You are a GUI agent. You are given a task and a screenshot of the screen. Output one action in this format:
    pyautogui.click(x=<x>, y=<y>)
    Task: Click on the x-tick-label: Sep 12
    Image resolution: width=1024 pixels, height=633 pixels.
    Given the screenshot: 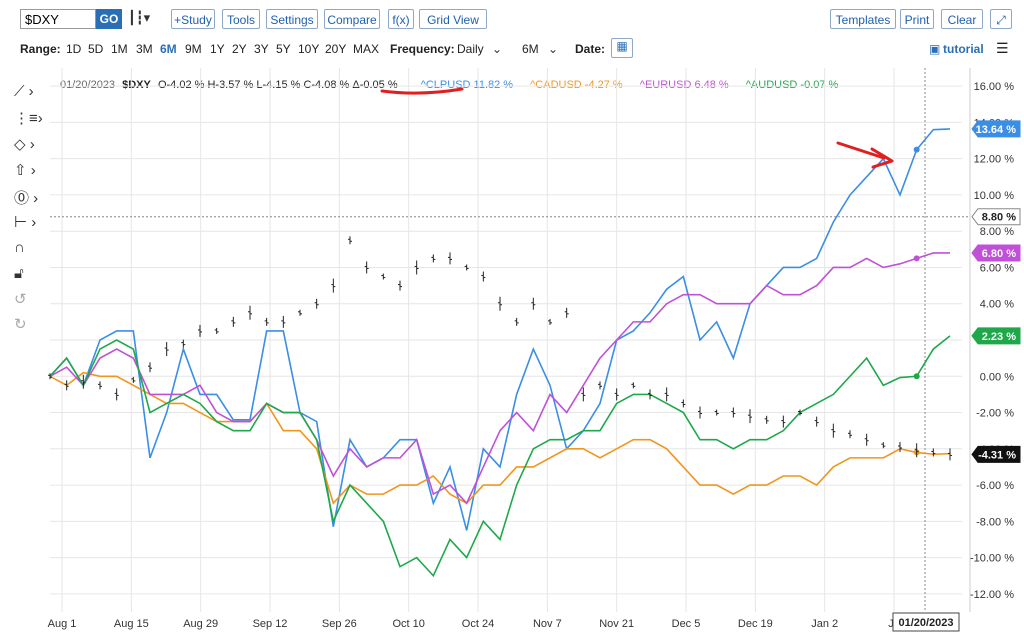 What is the action you would take?
    pyautogui.click(x=270, y=624)
    